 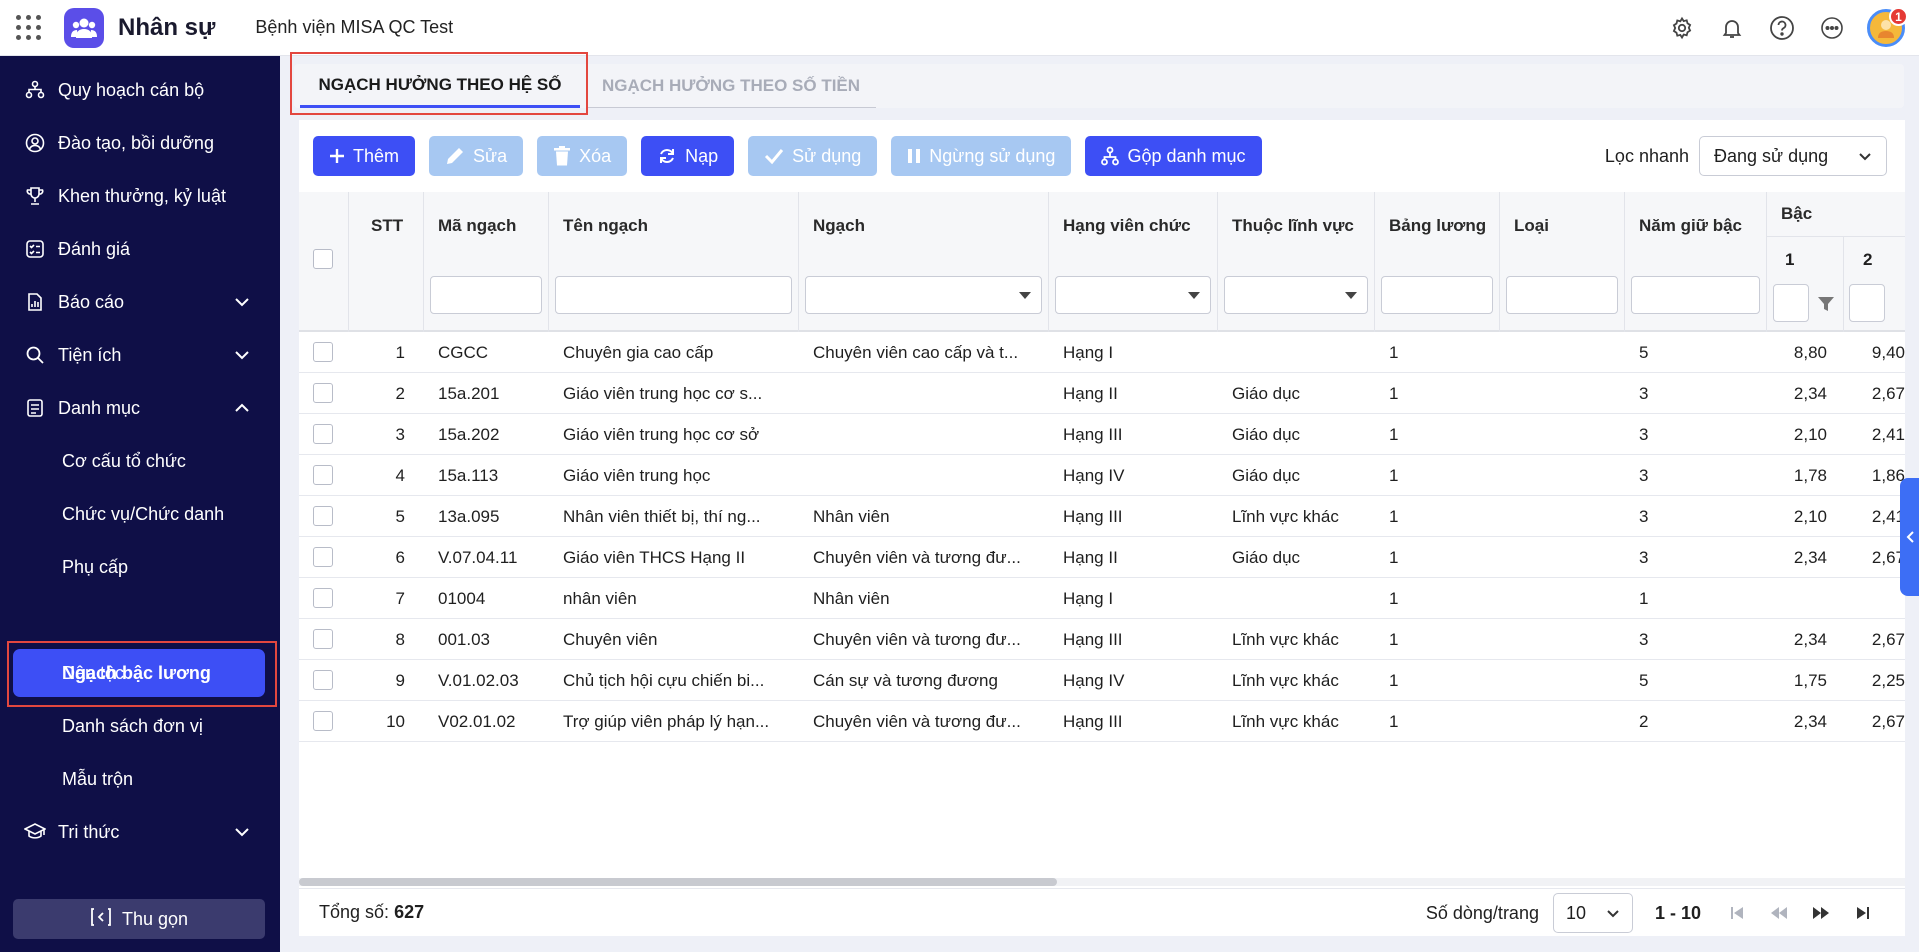 What do you see at coordinates (731, 86) in the screenshot?
I see `tab-ngach-so-tien: NGẠCH HƯỞNG THEO SỐ TIỀN` at bounding box center [731, 86].